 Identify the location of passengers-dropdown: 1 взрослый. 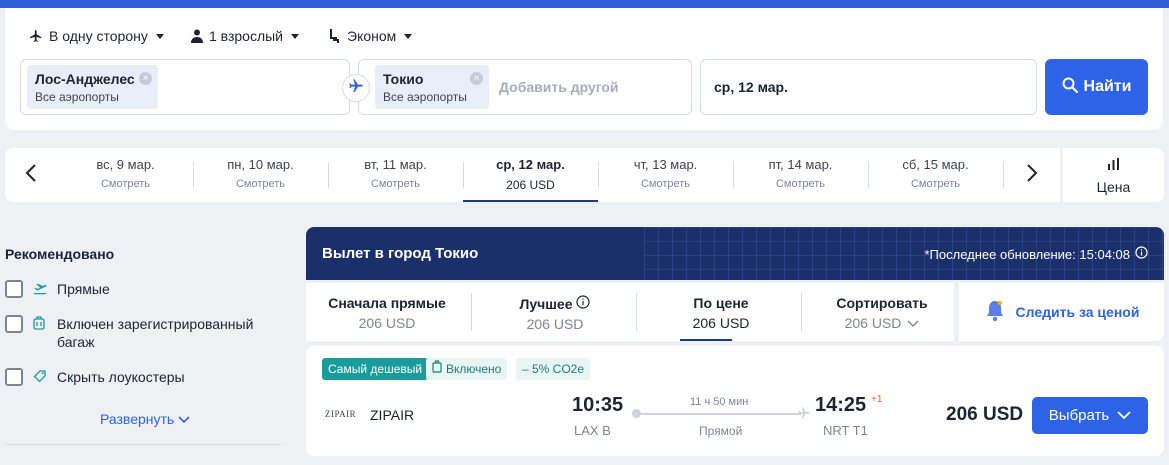
(245, 36).